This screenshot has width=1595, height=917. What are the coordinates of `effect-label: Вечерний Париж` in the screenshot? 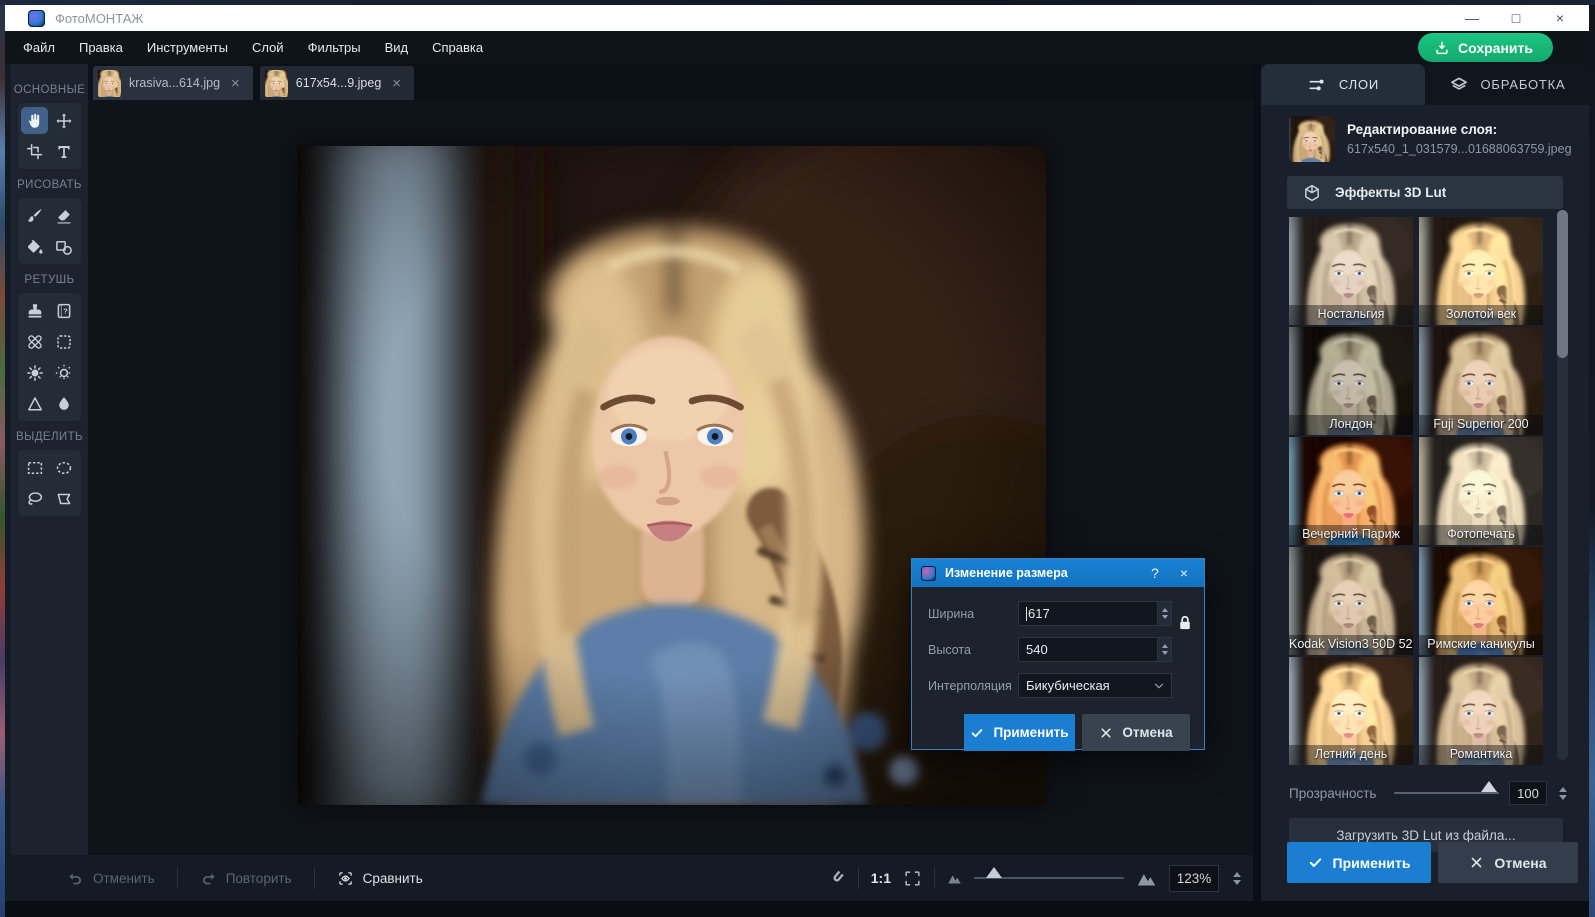 It's located at (1351, 535).